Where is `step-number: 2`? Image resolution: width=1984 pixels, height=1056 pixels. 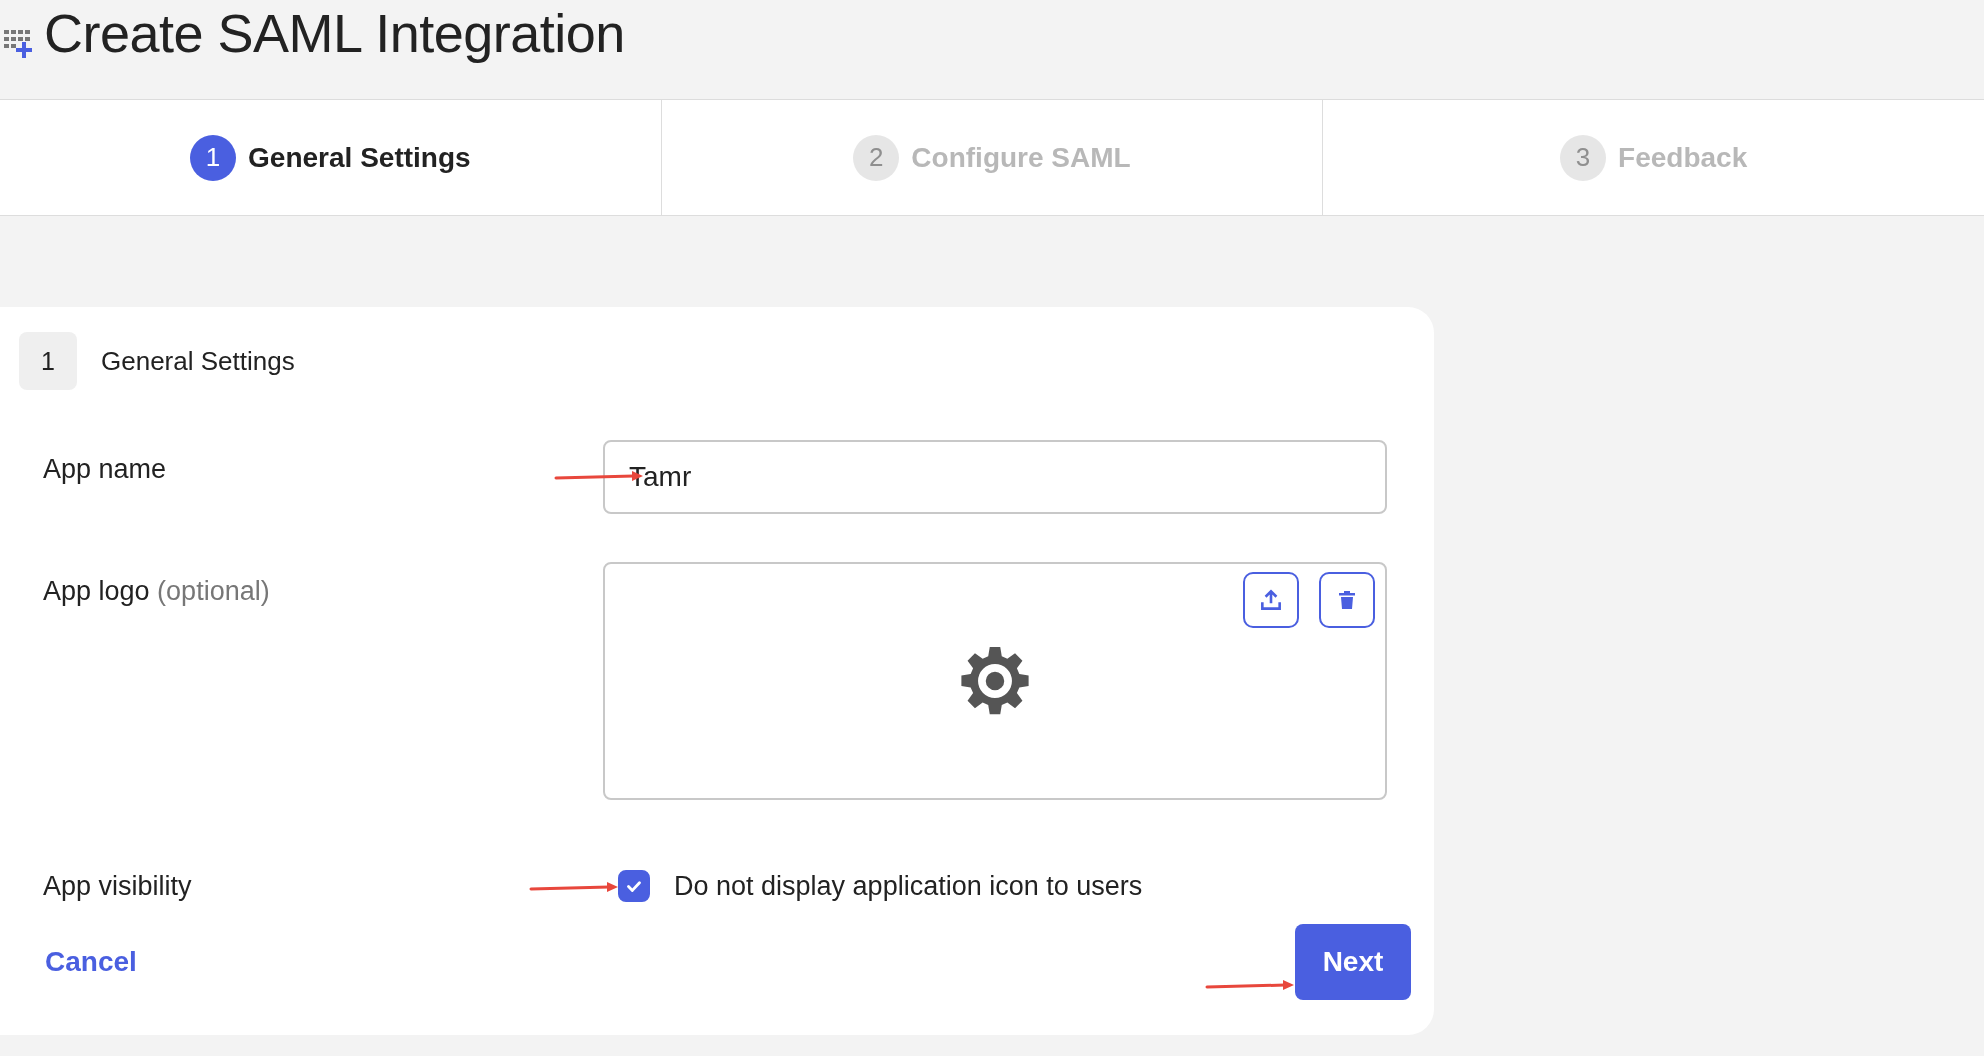 step-number: 2 is located at coordinates (876, 157).